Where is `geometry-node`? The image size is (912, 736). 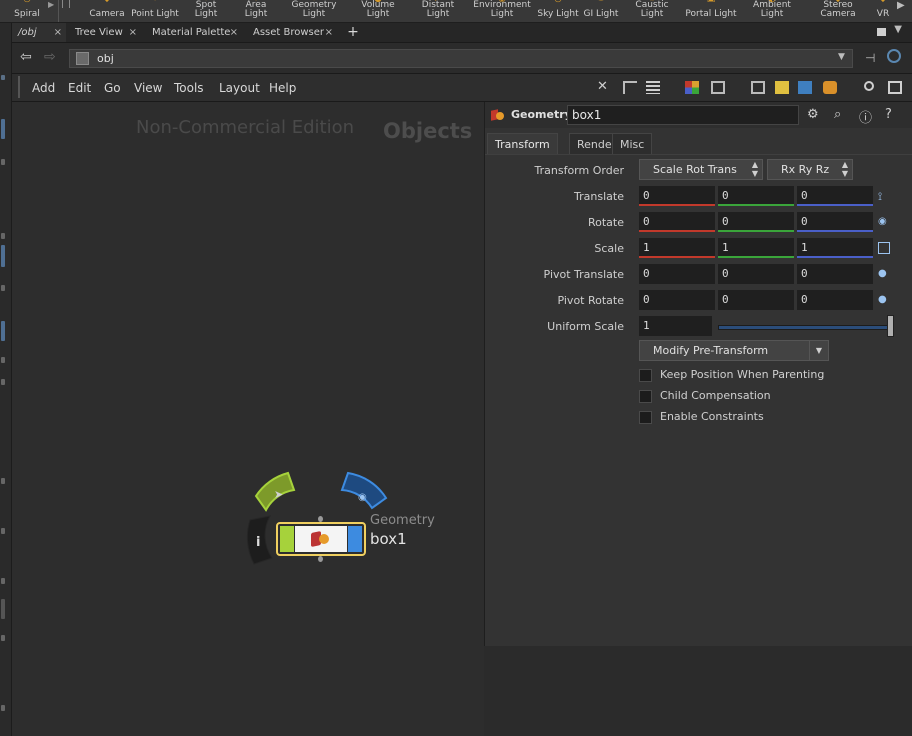
geometry-node is located at coordinates (321, 539).